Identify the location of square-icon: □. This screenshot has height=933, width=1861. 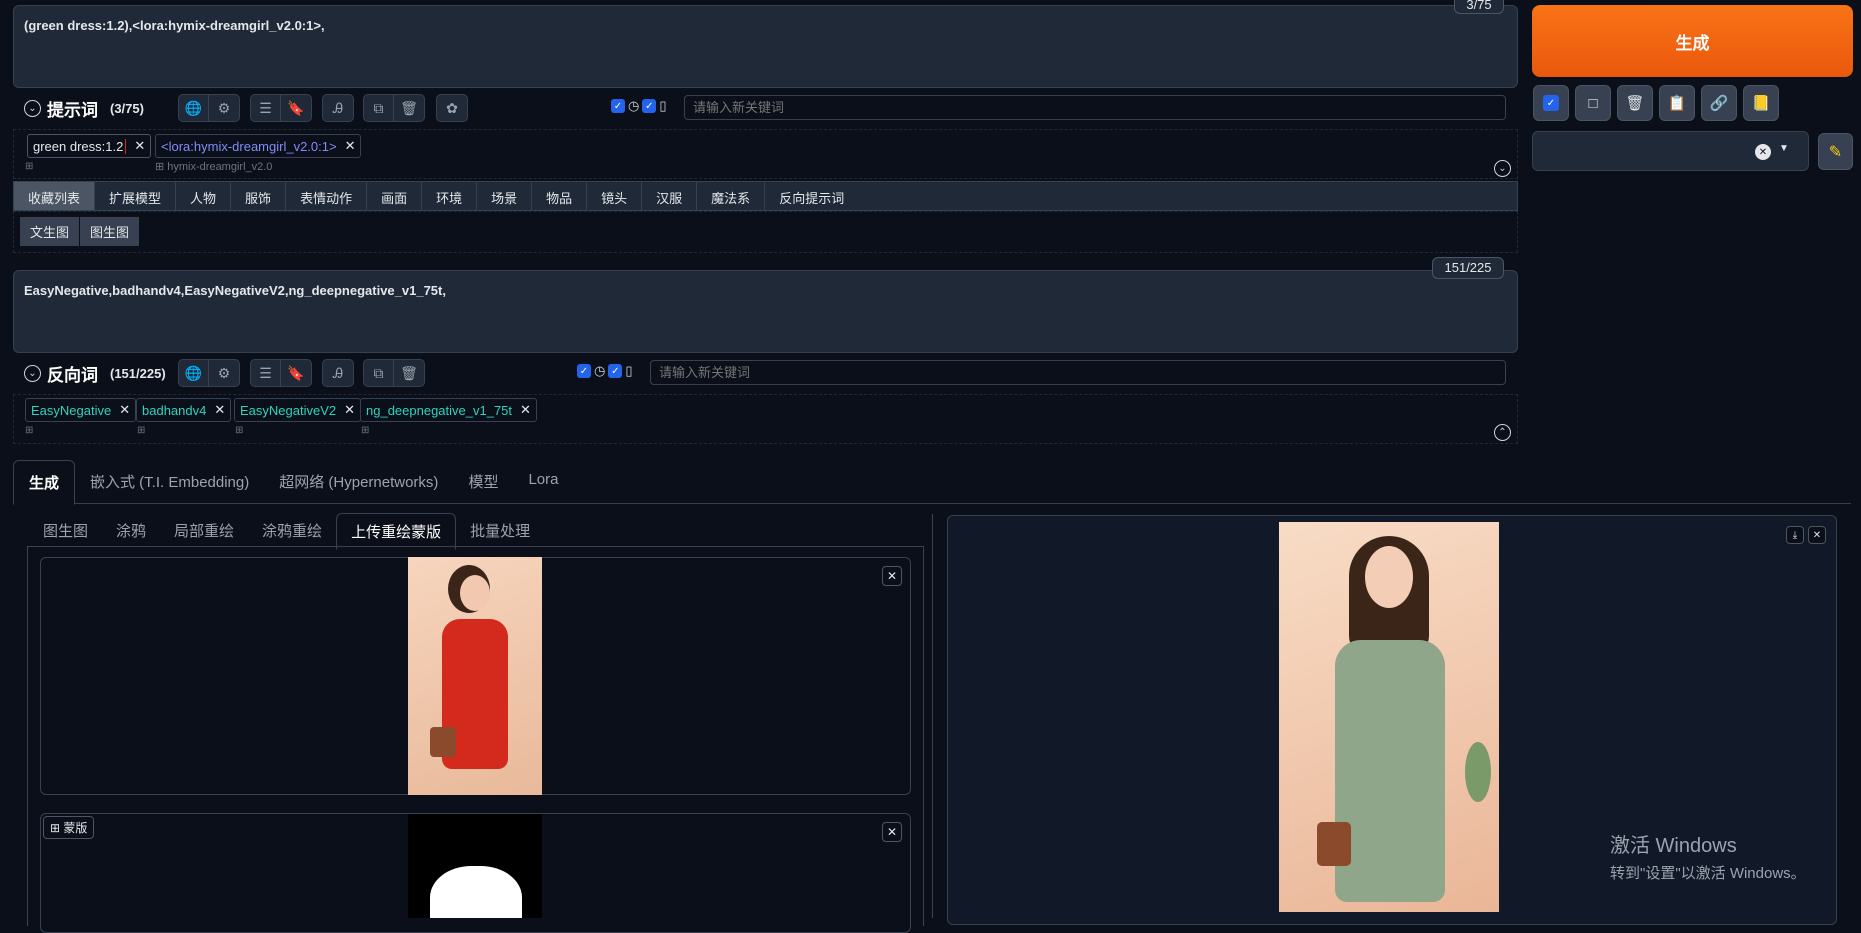
(1593, 103).